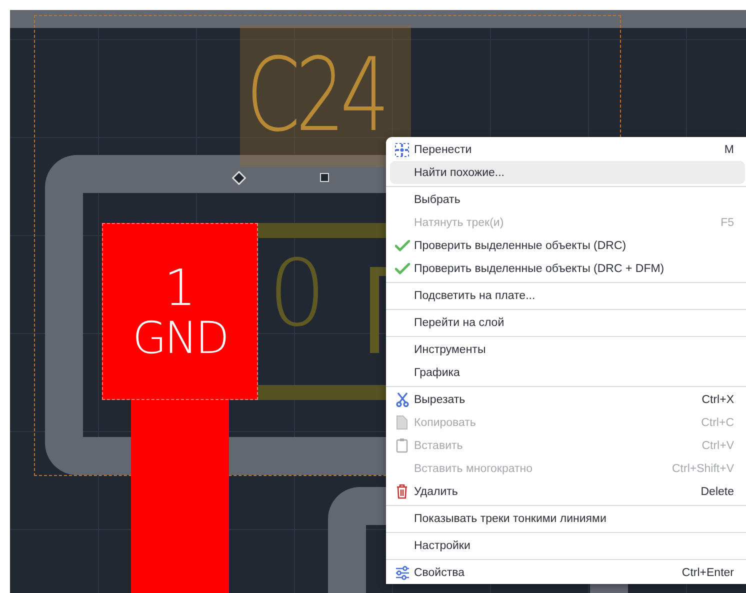 This screenshot has height=593, width=746. I want to click on menu-item: Перенести M, so click(567, 149).